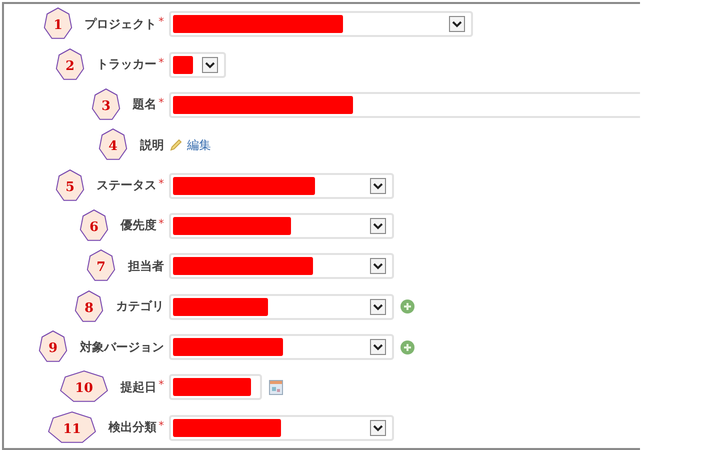 This screenshot has width=720, height=450. I want to click on field-label: 提起日, so click(138, 387).